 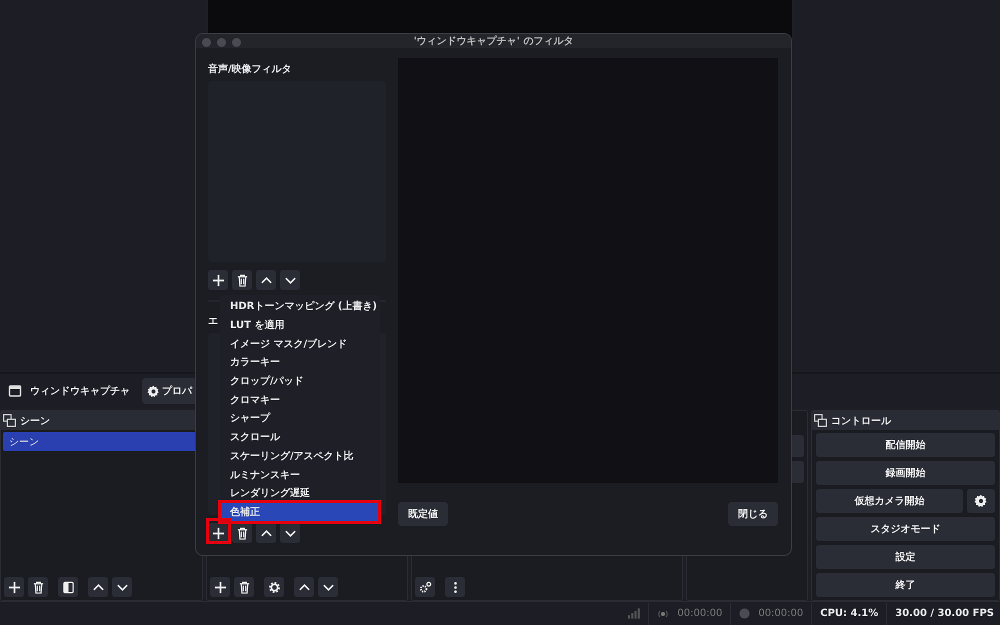 What do you see at coordinates (494, 41) in the screenshot?
I see `window-title: 'ウィンドウキャプチャ' のフィルタ` at bounding box center [494, 41].